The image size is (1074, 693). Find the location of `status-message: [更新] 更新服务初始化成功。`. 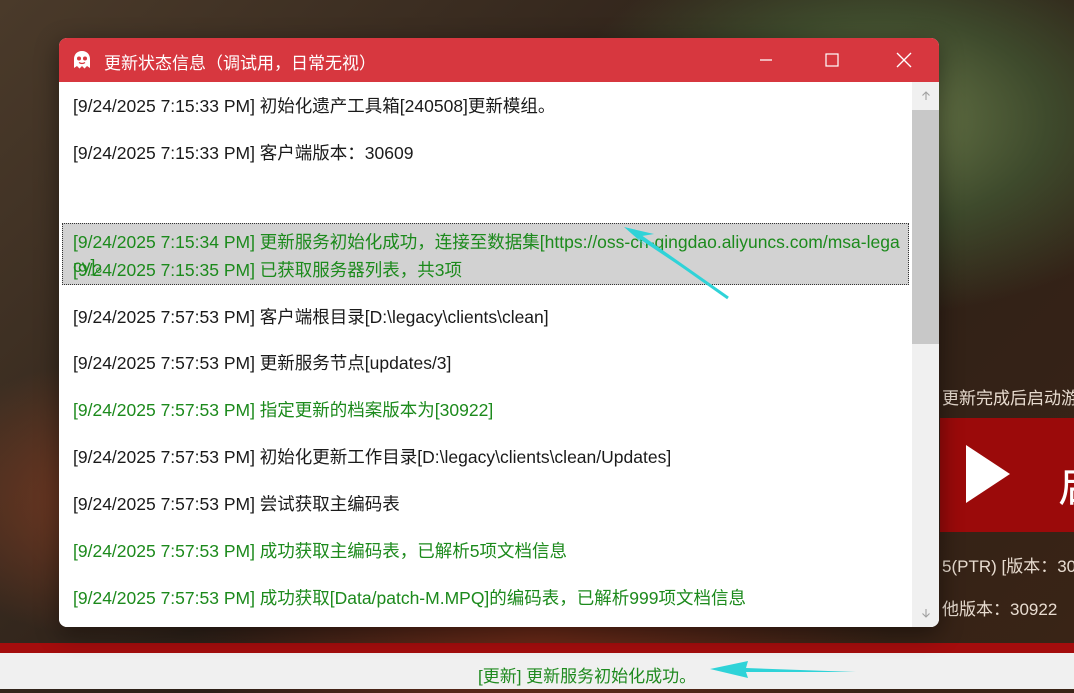

status-message: [更新] 更新服务初始化成功。 is located at coordinates (587, 676).